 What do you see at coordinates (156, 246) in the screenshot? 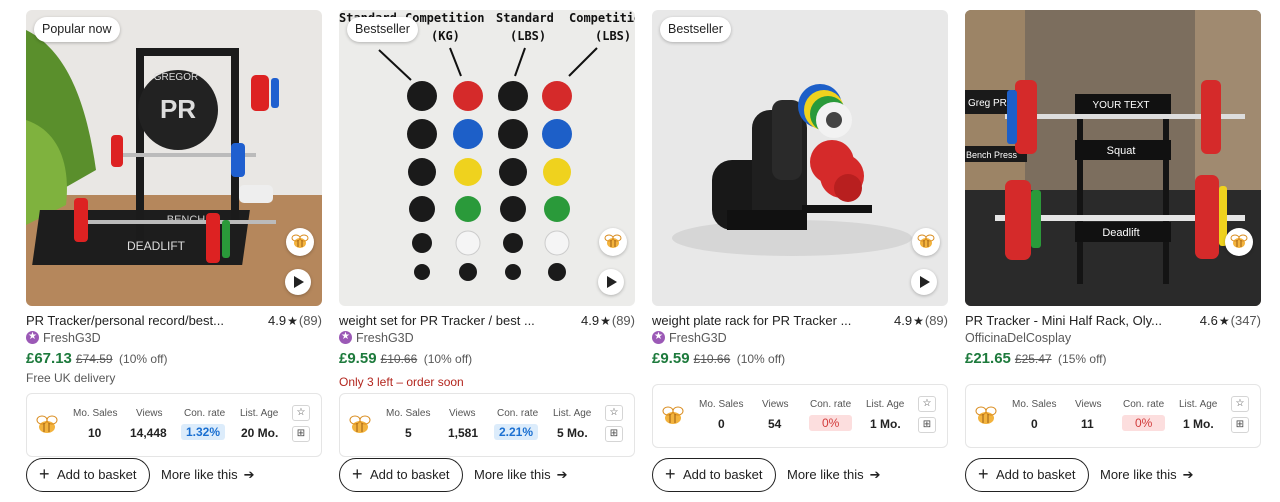
I see `image-label: DEADLIFT` at bounding box center [156, 246].